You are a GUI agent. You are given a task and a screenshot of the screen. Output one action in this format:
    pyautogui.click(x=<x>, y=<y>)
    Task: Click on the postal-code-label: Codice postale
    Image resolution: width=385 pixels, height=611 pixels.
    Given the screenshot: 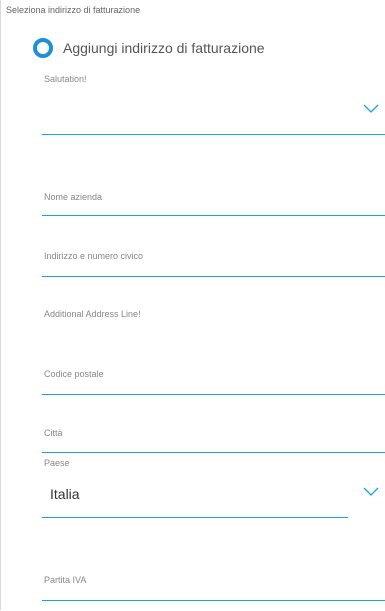 What is the action you would take?
    pyautogui.click(x=74, y=374)
    